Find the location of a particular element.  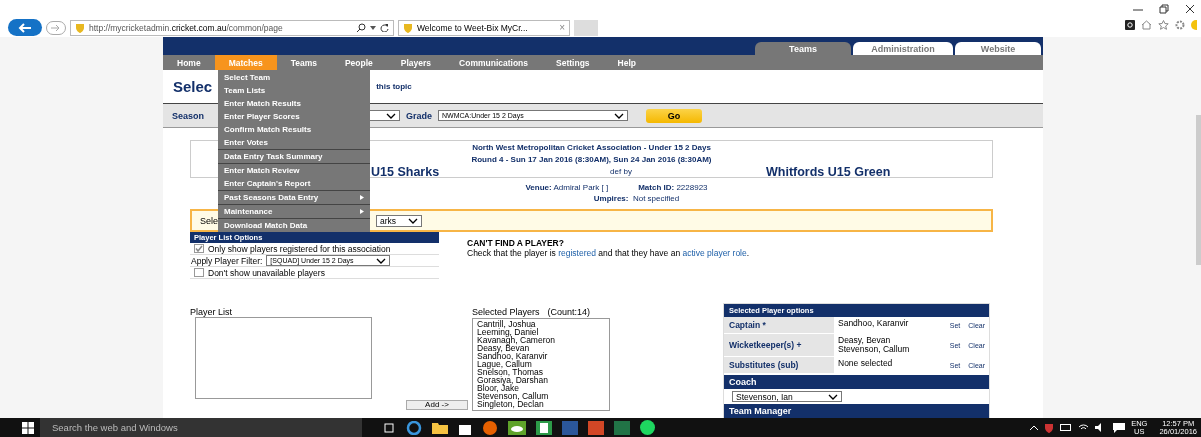

menu-item: Data Entry Task Summary is located at coordinates (294, 156).